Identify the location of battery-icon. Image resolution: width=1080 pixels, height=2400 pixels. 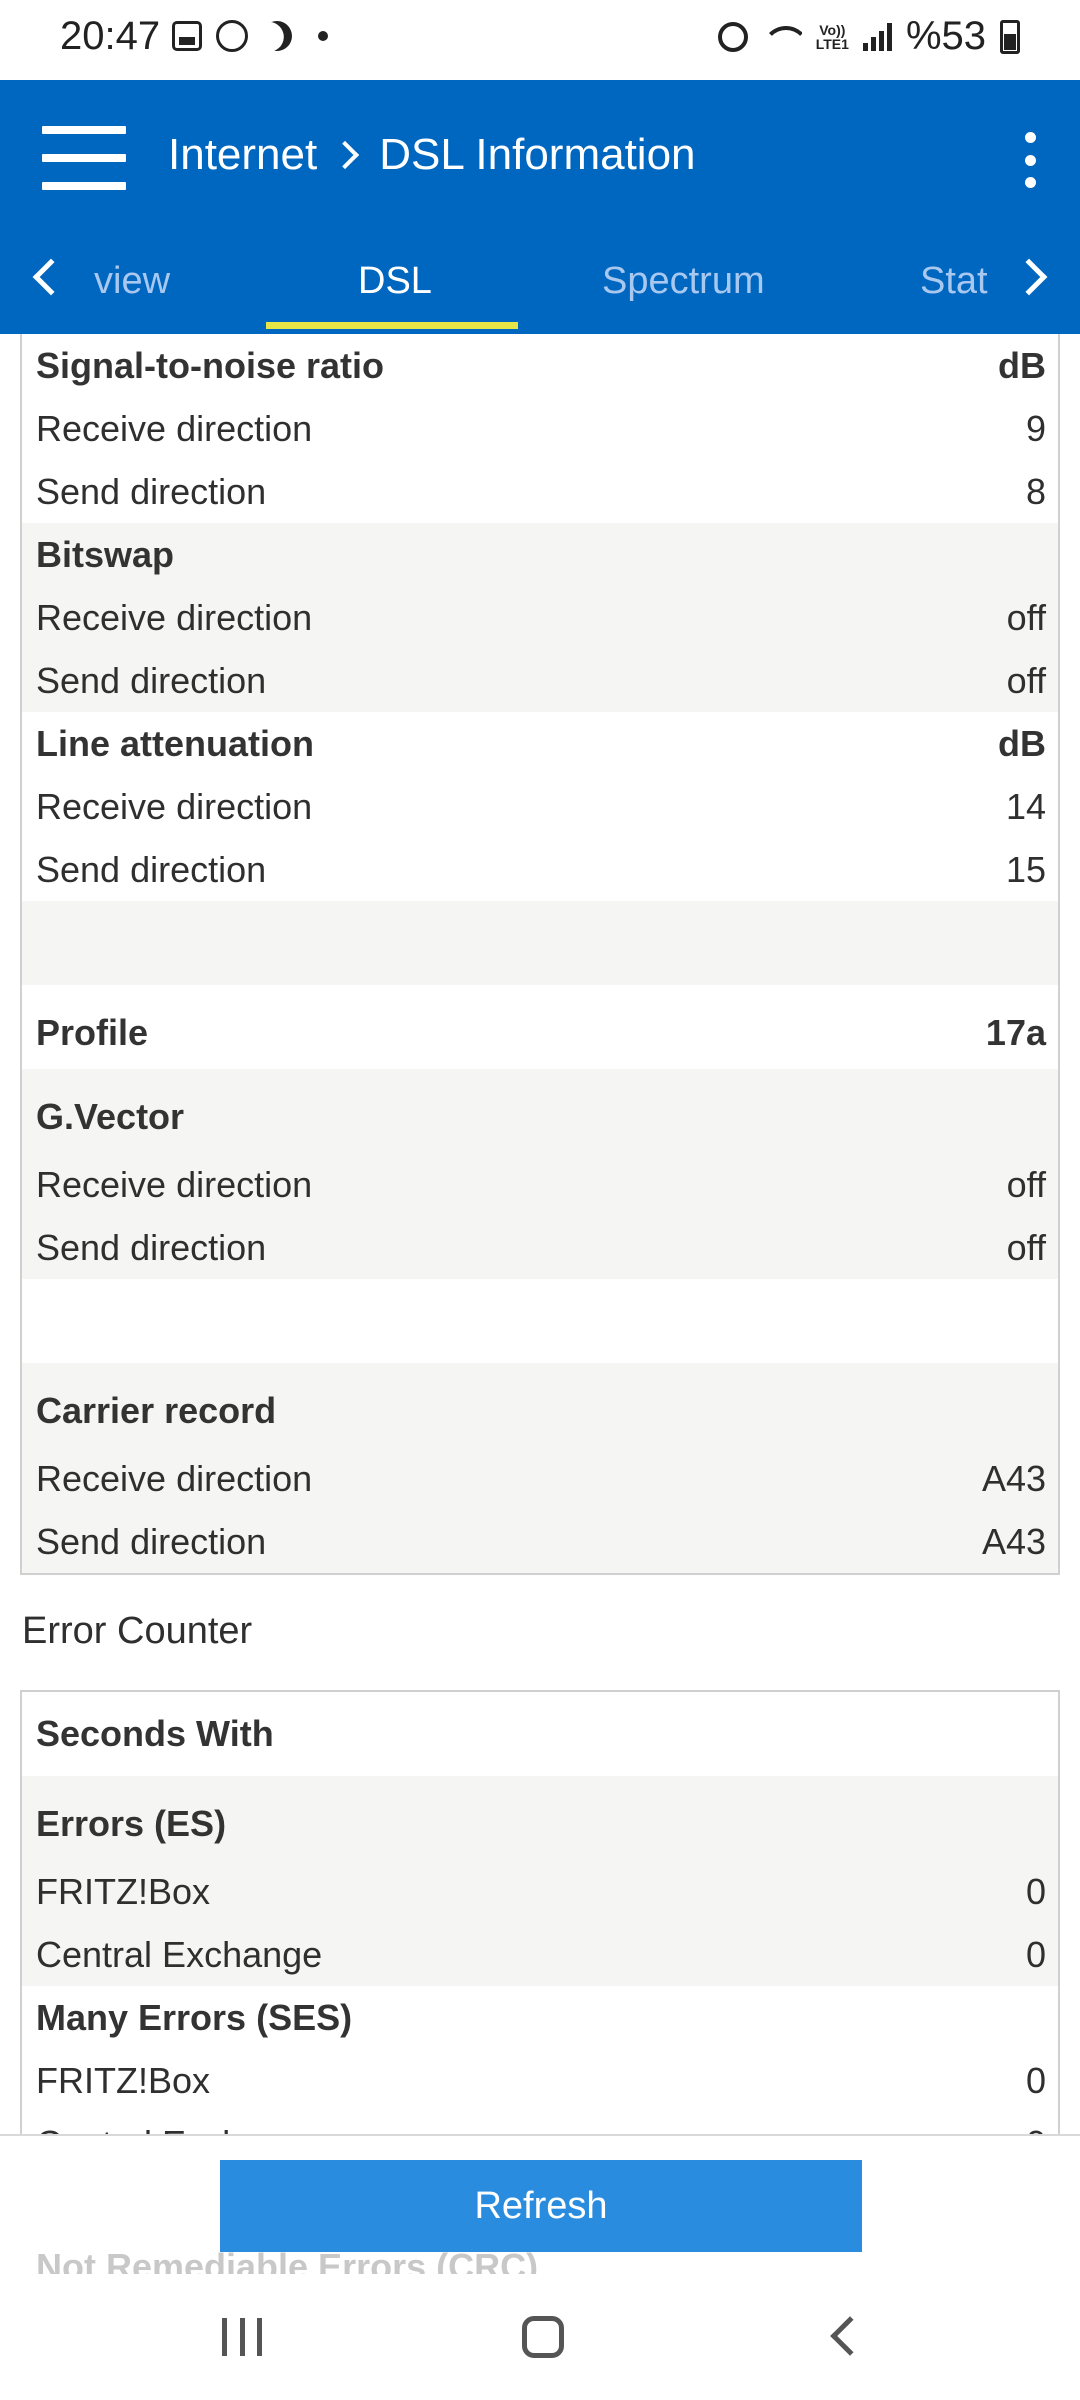
(1010, 36).